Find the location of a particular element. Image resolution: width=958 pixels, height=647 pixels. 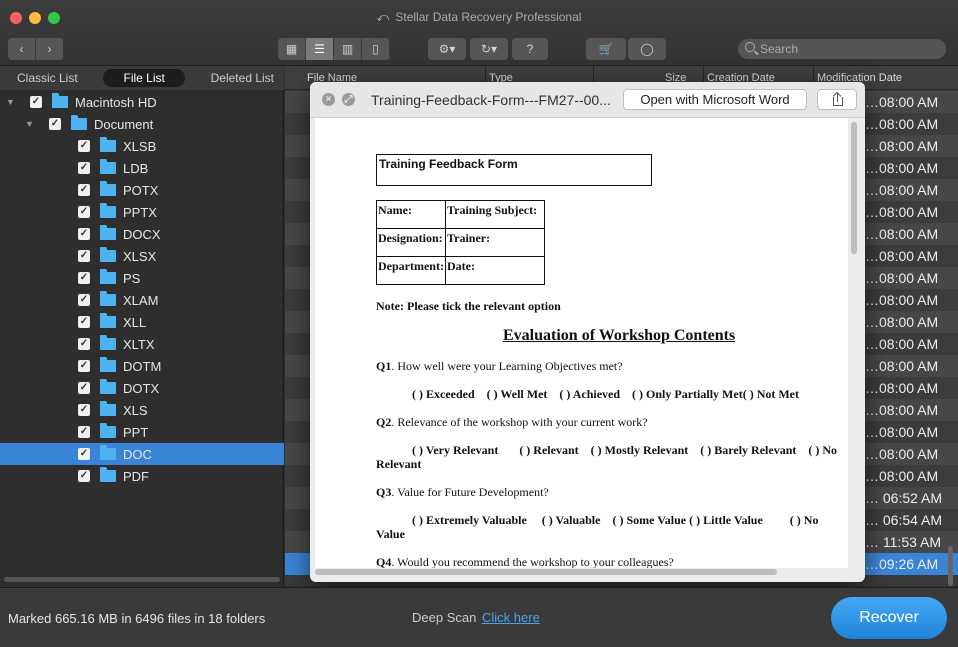

view-mode-switcher: ▦ ☰ ▥ ▯ is located at coordinates (334, 49).